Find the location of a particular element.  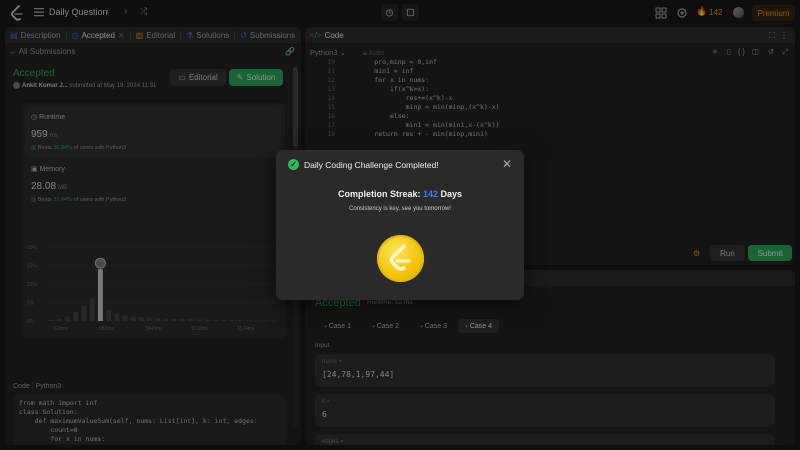

leetcode-medal-icon is located at coordinates (400, 257).